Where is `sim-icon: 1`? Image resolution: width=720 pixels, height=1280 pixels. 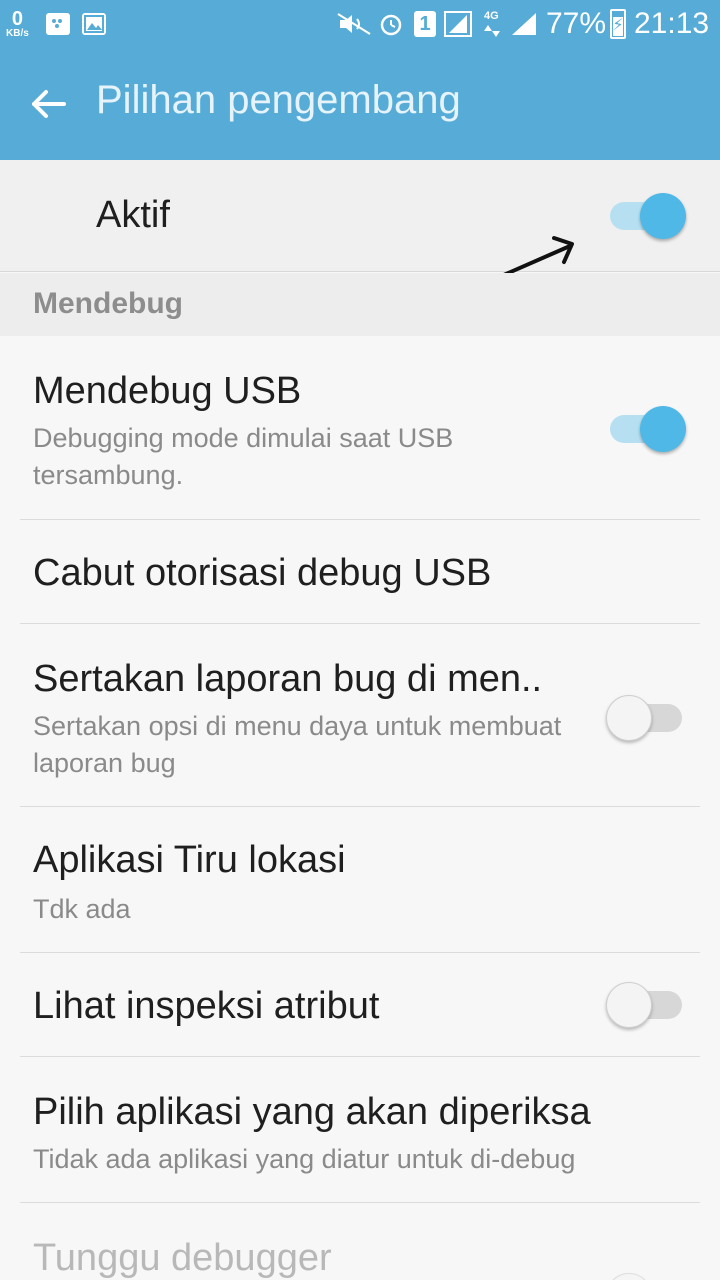 sim-icon: 1 is located at coordinates (425, 24).